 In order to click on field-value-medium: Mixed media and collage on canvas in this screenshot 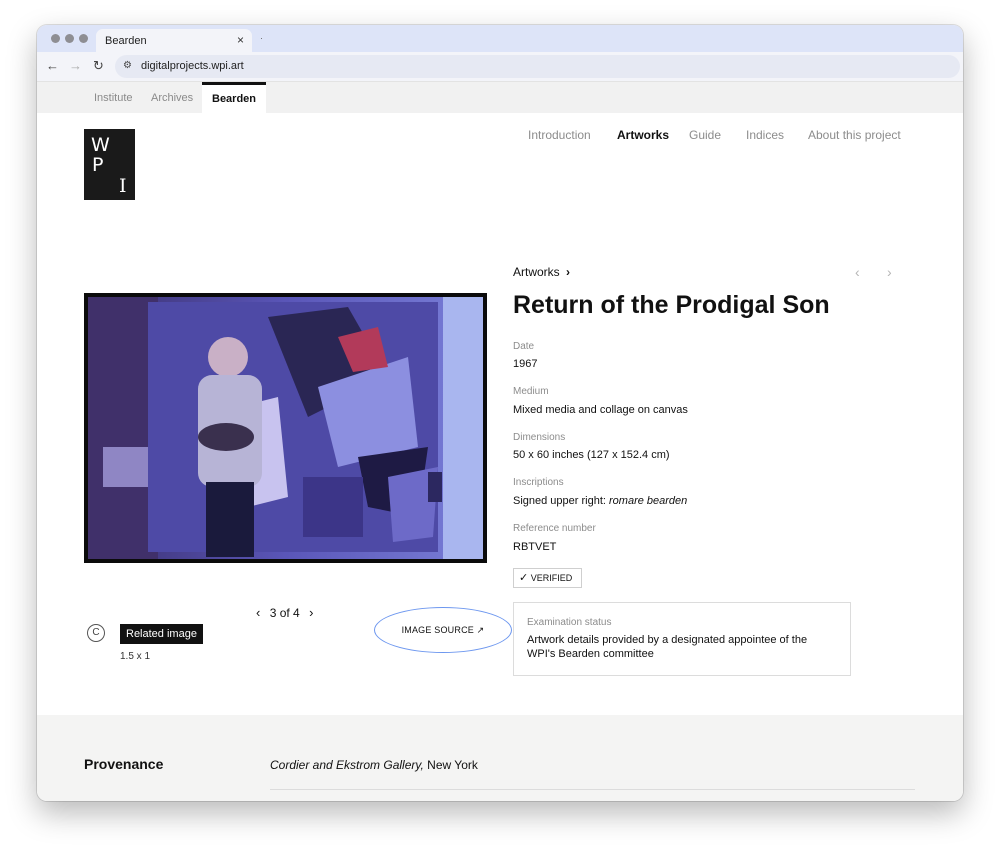, I will do `click(600, 410)`.